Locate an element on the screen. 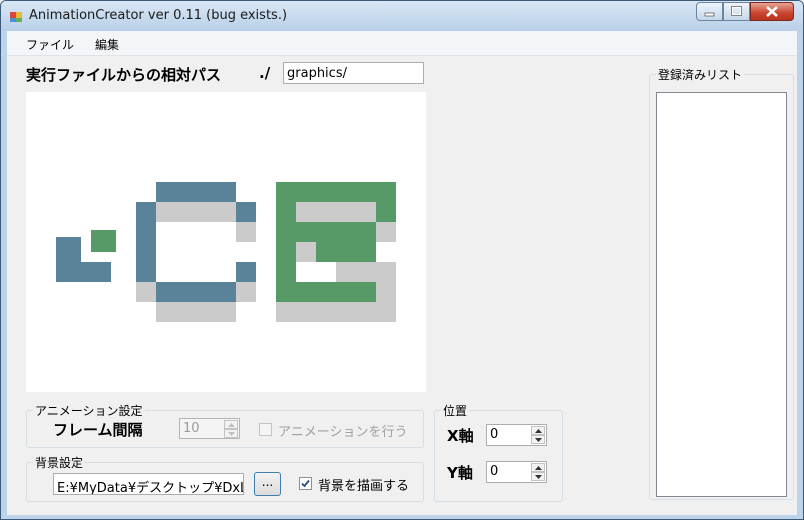  relative-path-label: 実行ファイルからの相対パス is located at coordinates (124, 75).